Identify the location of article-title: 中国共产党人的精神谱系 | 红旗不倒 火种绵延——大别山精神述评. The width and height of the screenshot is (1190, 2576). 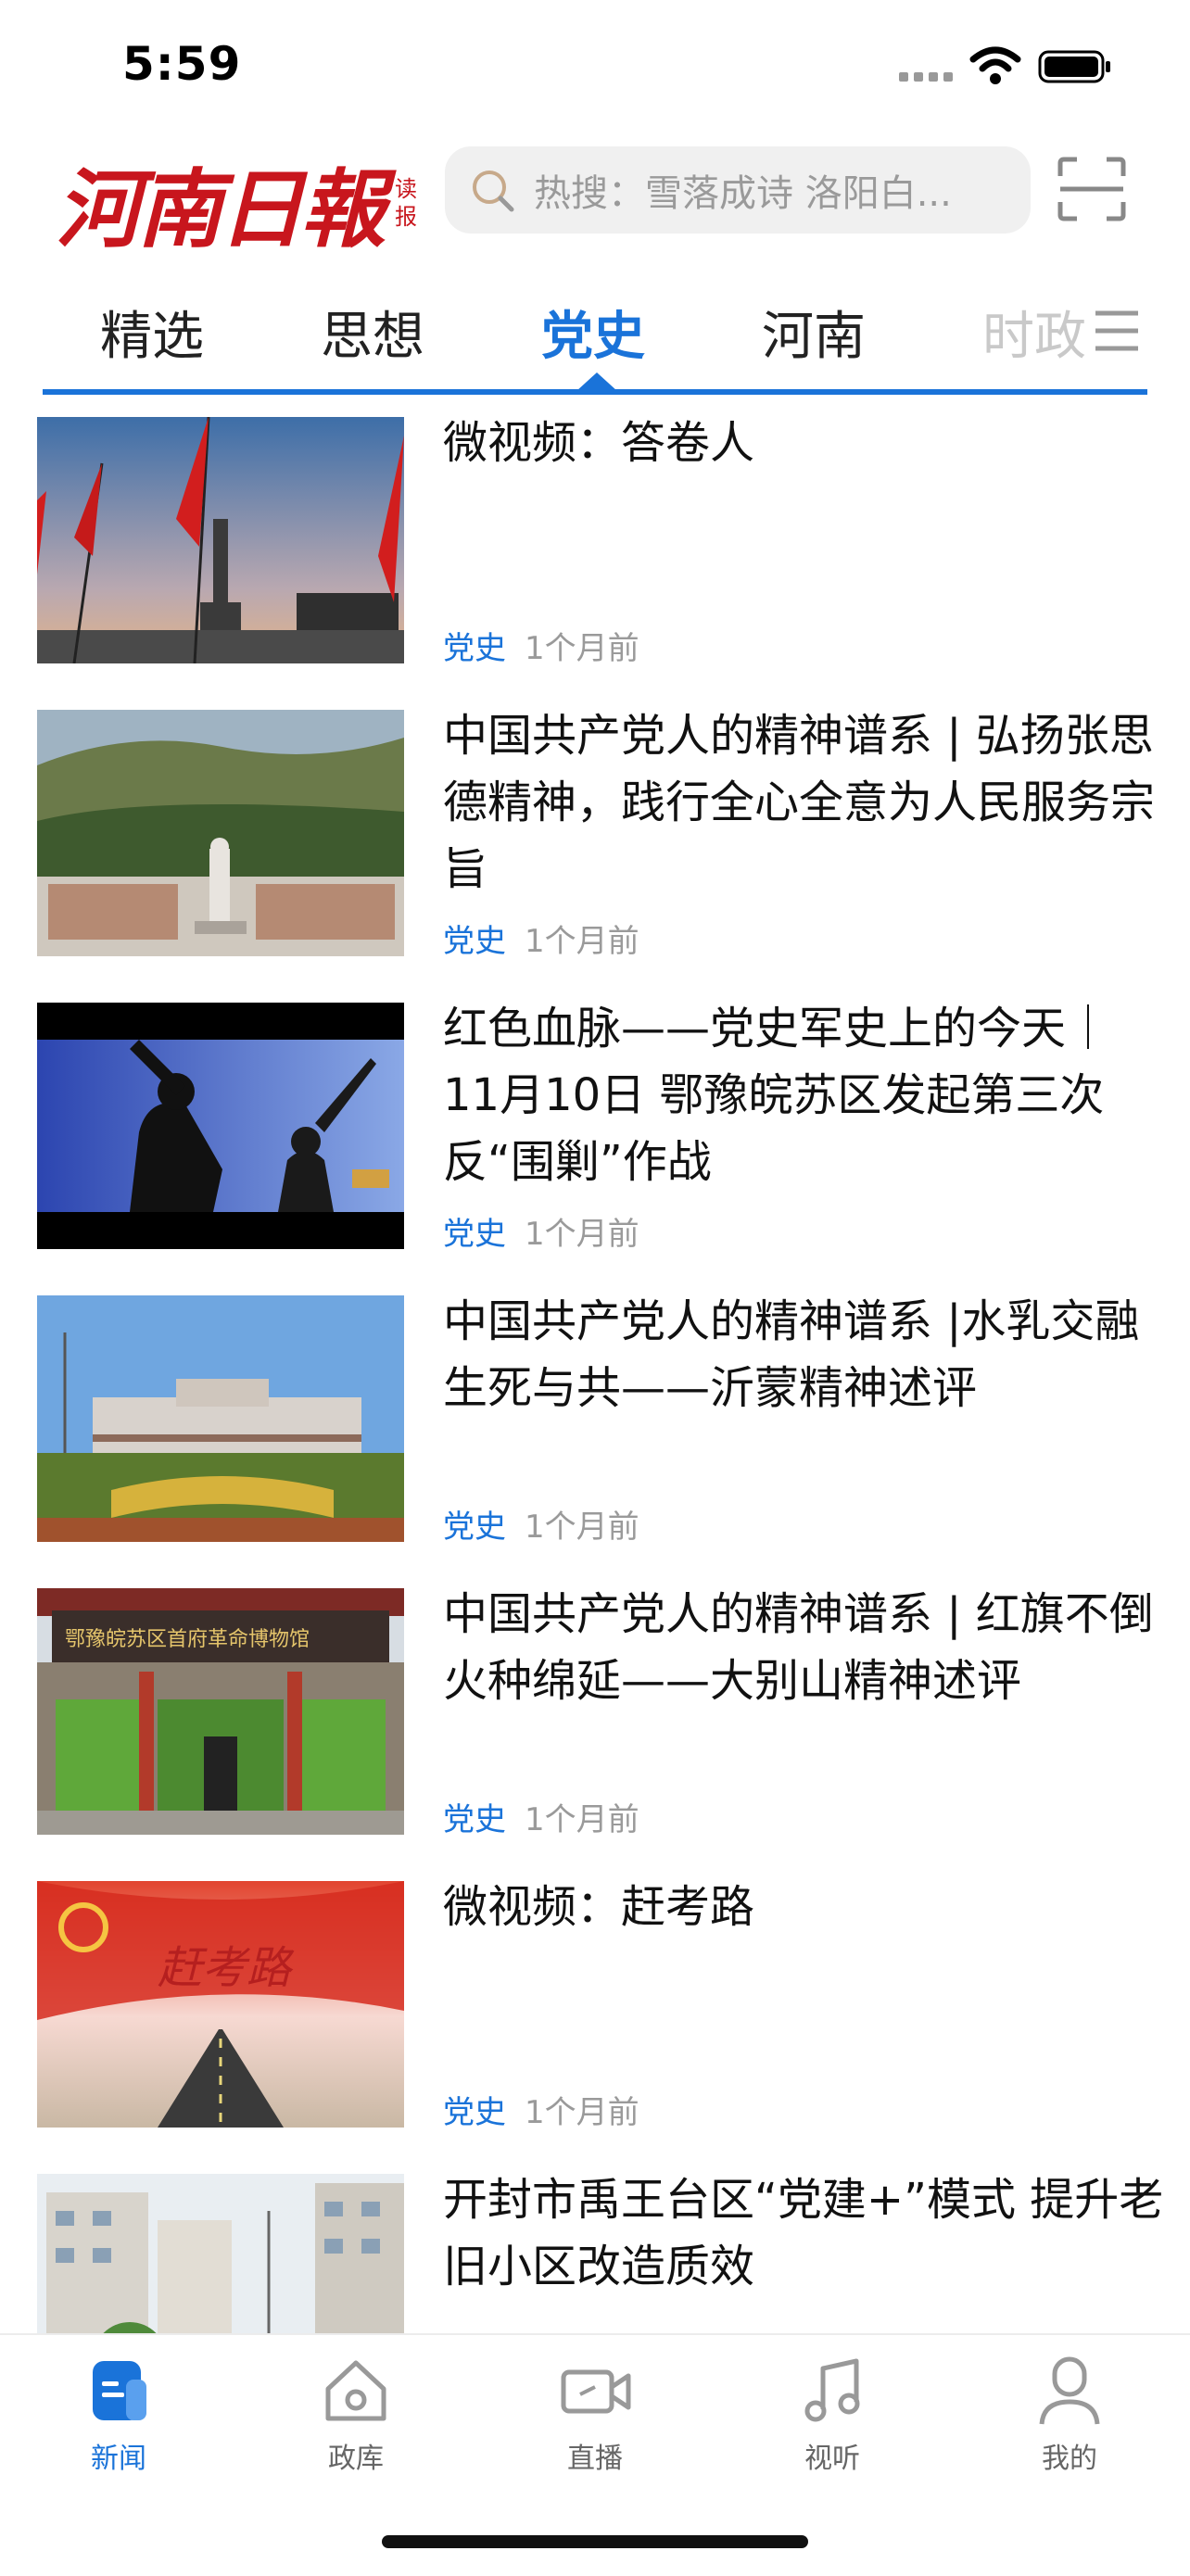
(798, 1647).